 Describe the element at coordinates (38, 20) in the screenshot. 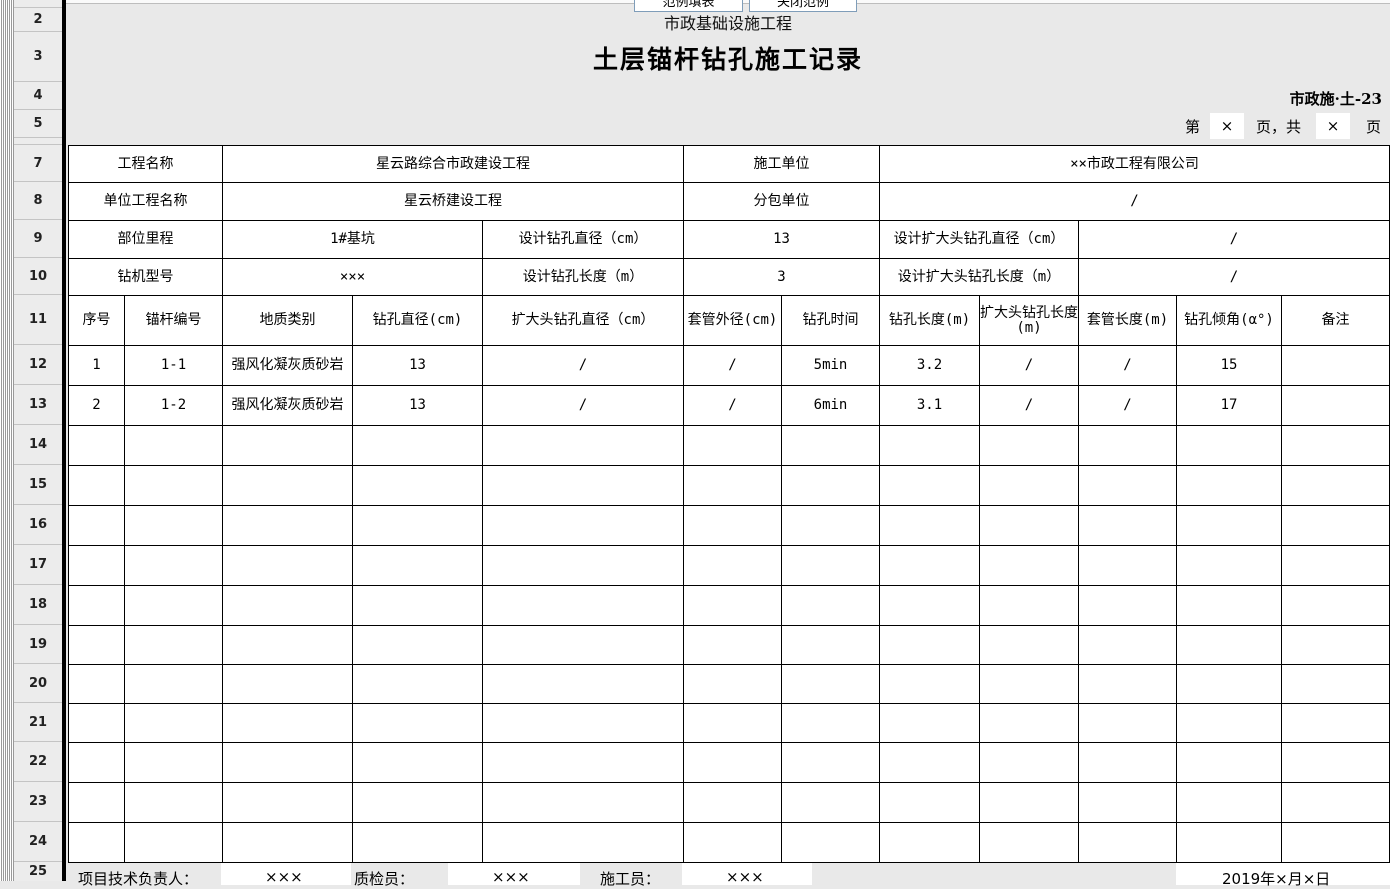

I see `row-header: 2` at that location.